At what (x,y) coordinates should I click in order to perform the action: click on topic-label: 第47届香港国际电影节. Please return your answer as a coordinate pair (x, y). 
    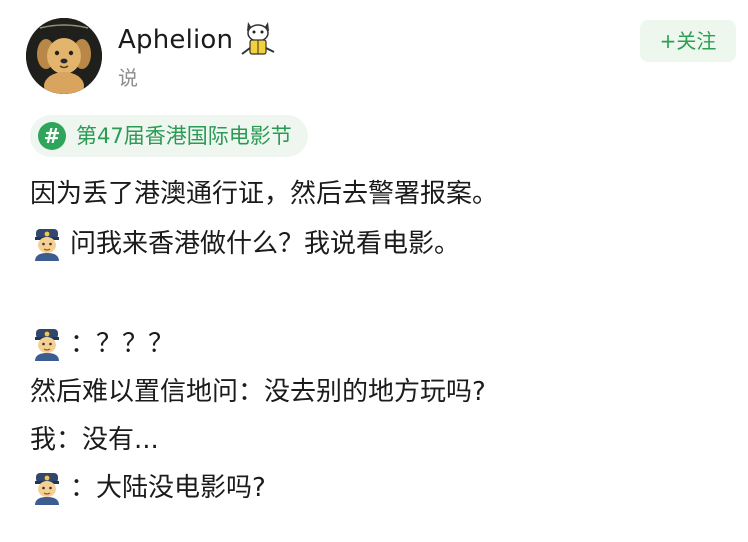
    Looking at the image, I should click on (184, 136).